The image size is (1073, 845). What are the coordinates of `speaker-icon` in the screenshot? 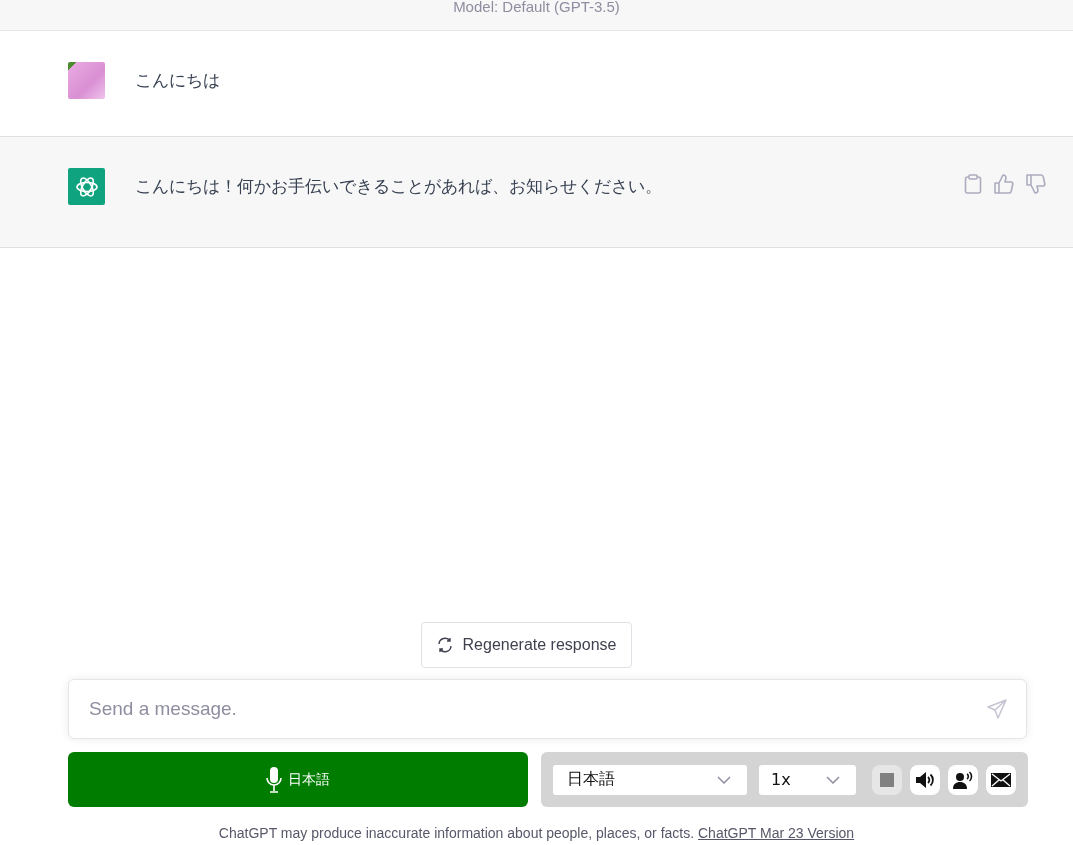 It's located at (925, 779).